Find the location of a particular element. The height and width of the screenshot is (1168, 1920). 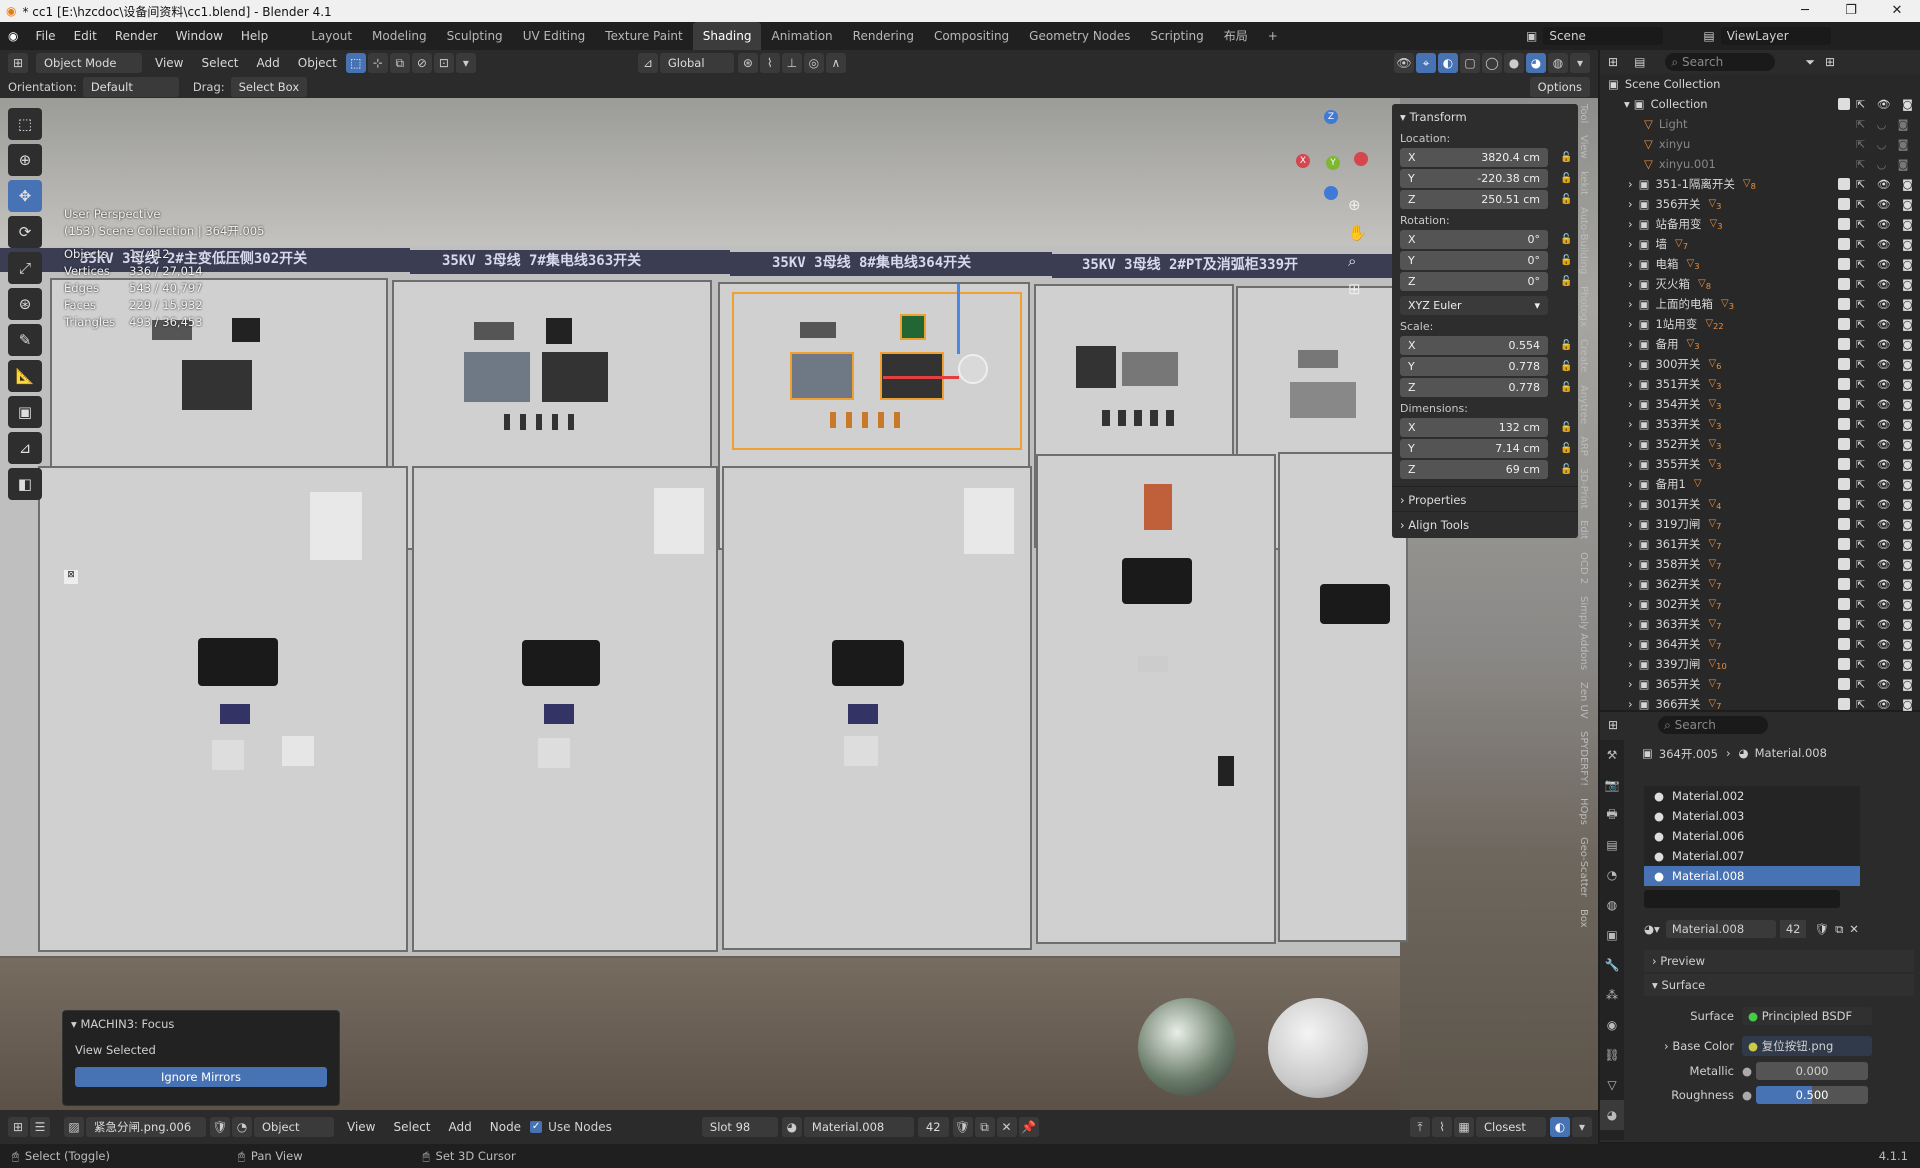

slot-filter-input is located at coordinates (1742, 899).